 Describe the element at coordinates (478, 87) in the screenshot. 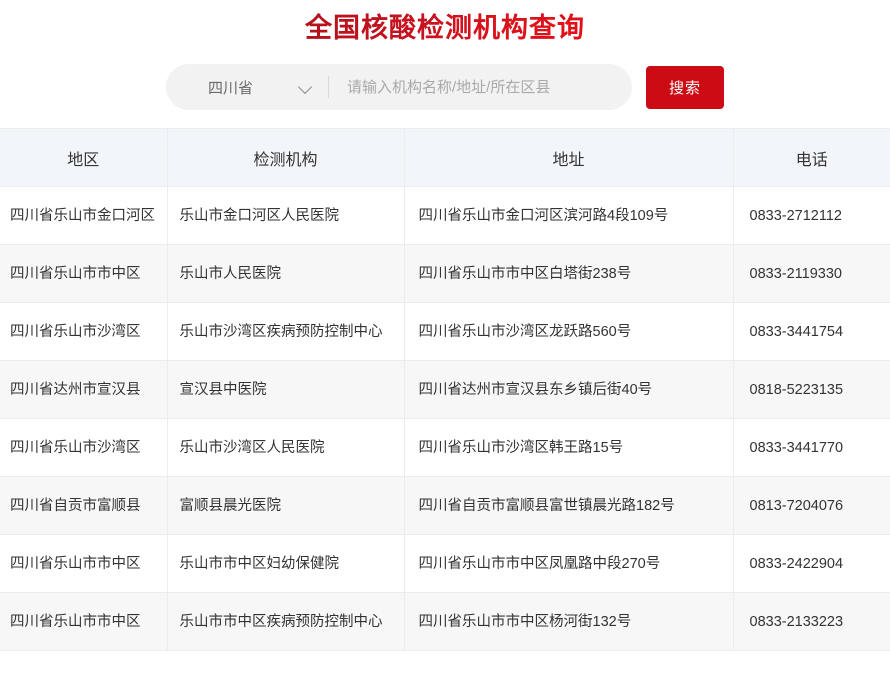

I see `search-input` at that location.